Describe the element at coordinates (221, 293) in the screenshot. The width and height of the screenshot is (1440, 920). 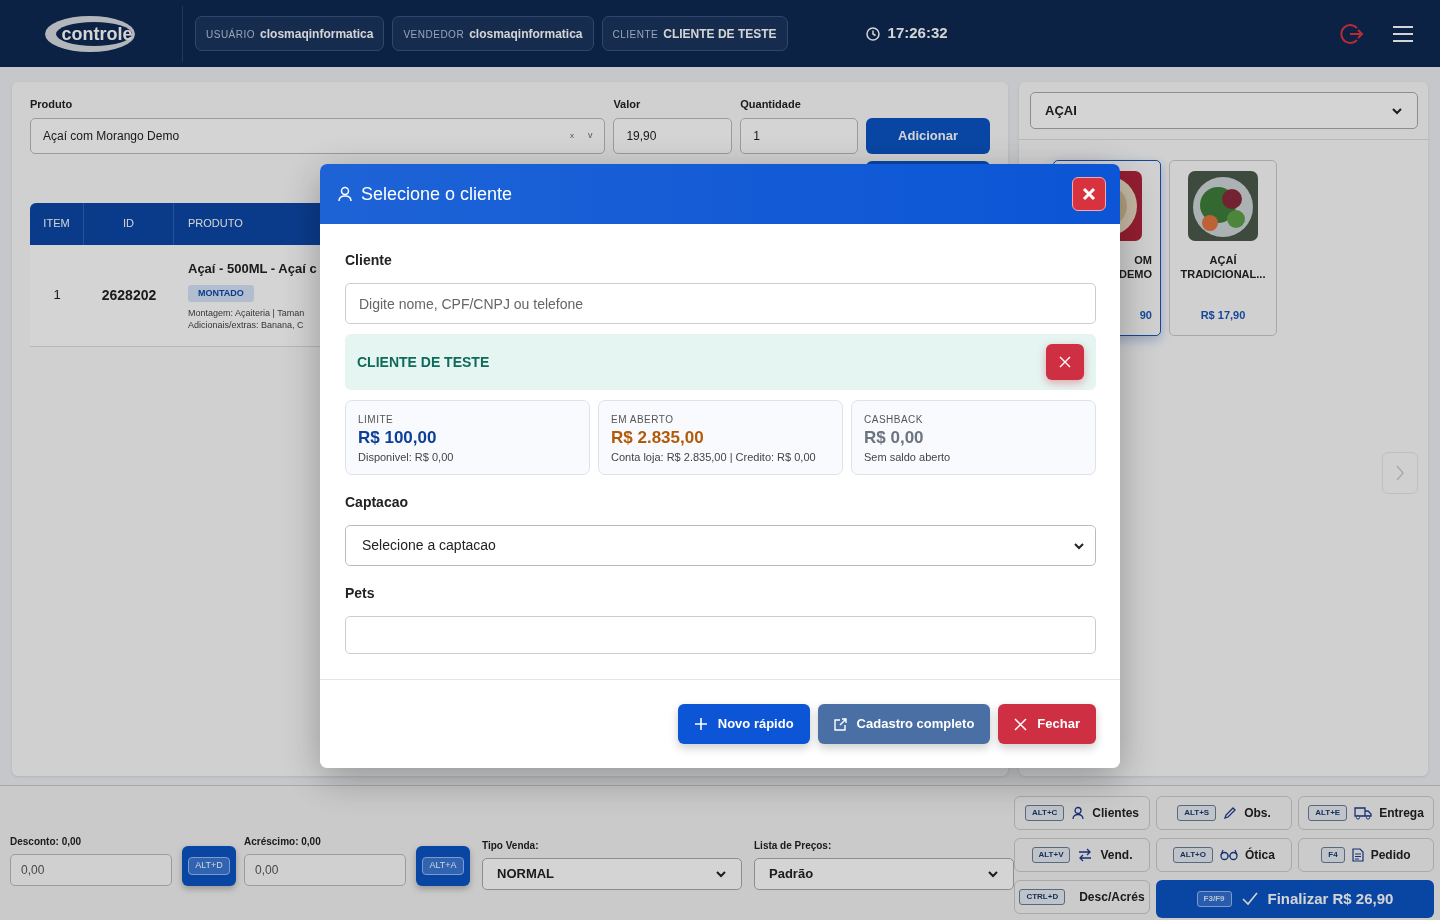
I see `status-badge: MONTADO` at that location.